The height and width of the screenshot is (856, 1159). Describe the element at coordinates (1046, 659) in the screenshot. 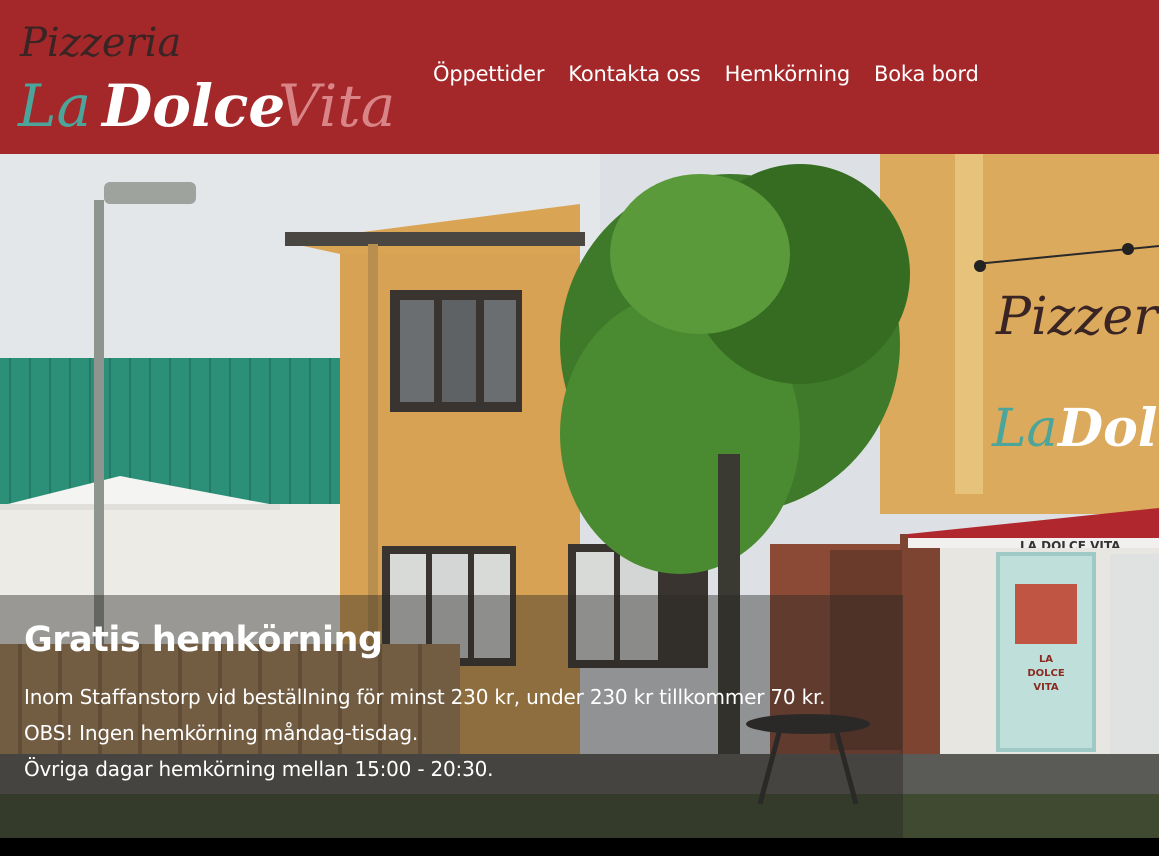

I see `poster-line-la: LA` at that location.